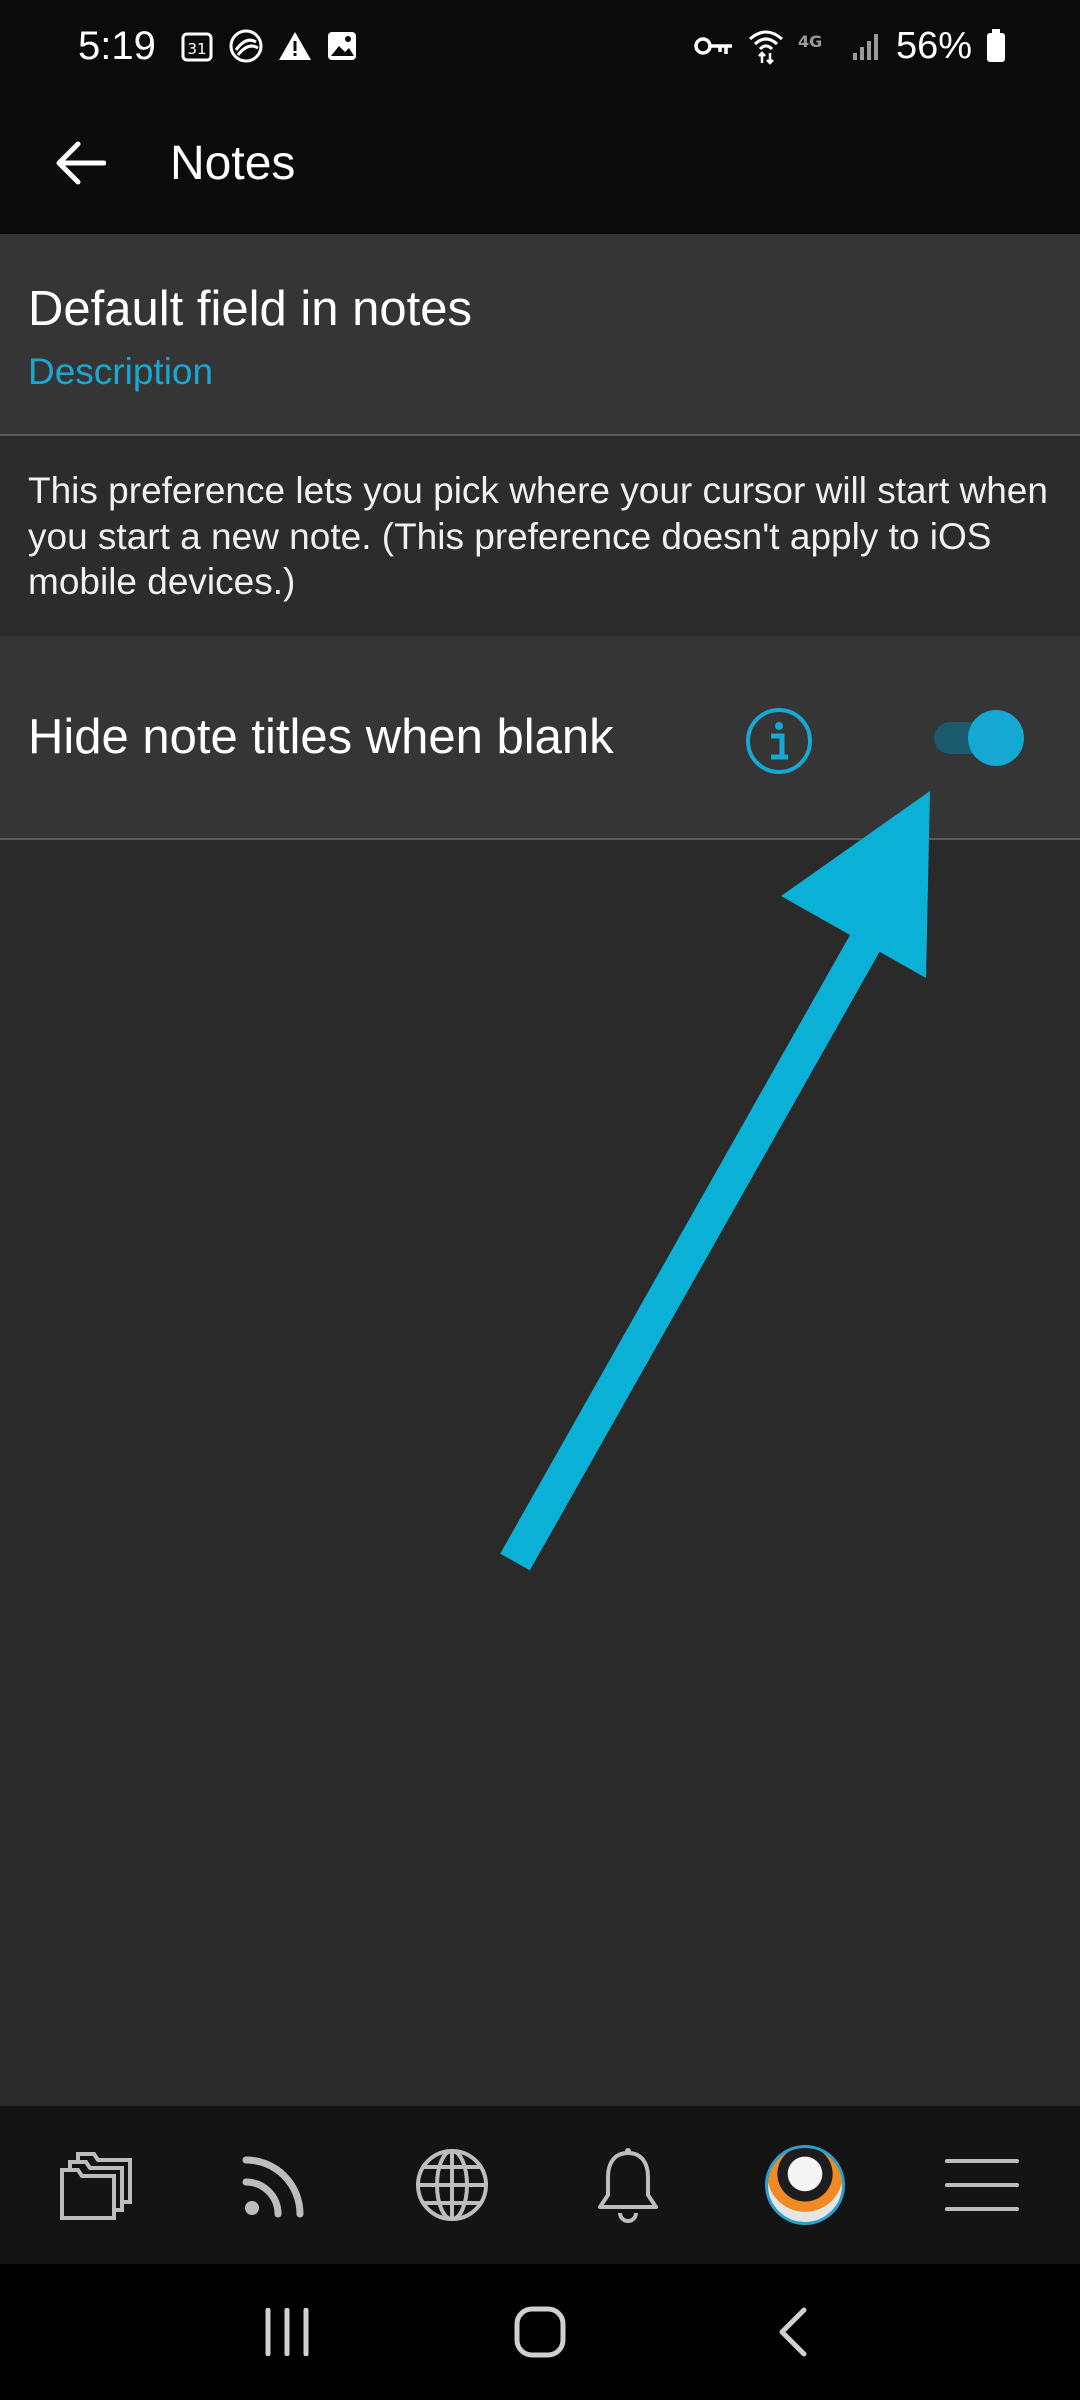 The height and width of the screenshot is (2400, 1080). I want to click on nav-menu, so click(982, 2185).